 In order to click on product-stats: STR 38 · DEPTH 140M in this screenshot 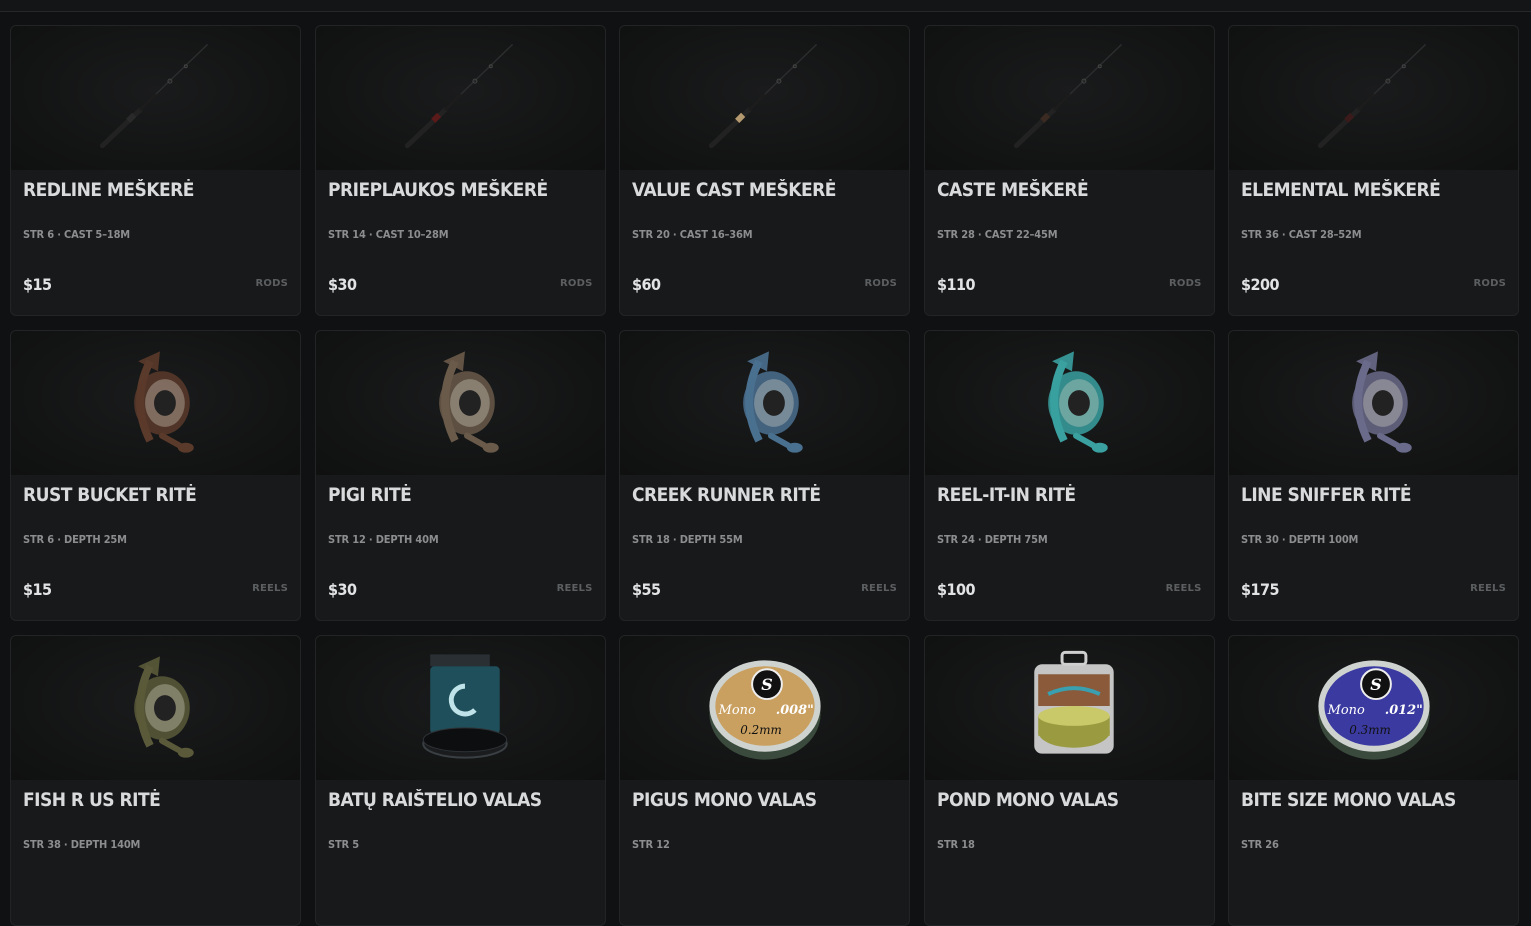, I will do `click(82, 844)`.